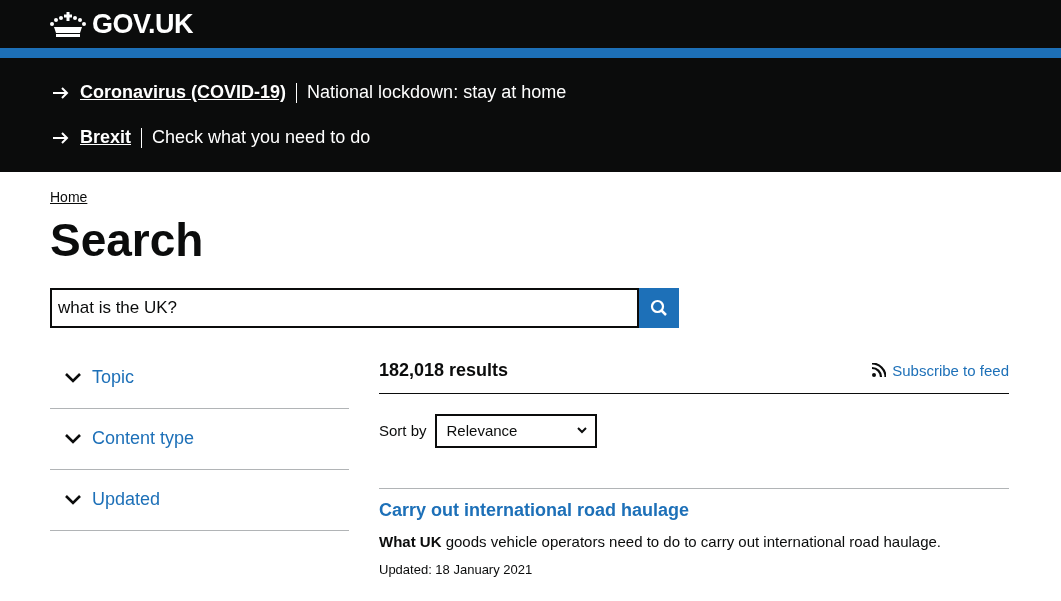 The width and height of the screenshot is (1061, 601). I want to click on search-icon, so click(659, 307).